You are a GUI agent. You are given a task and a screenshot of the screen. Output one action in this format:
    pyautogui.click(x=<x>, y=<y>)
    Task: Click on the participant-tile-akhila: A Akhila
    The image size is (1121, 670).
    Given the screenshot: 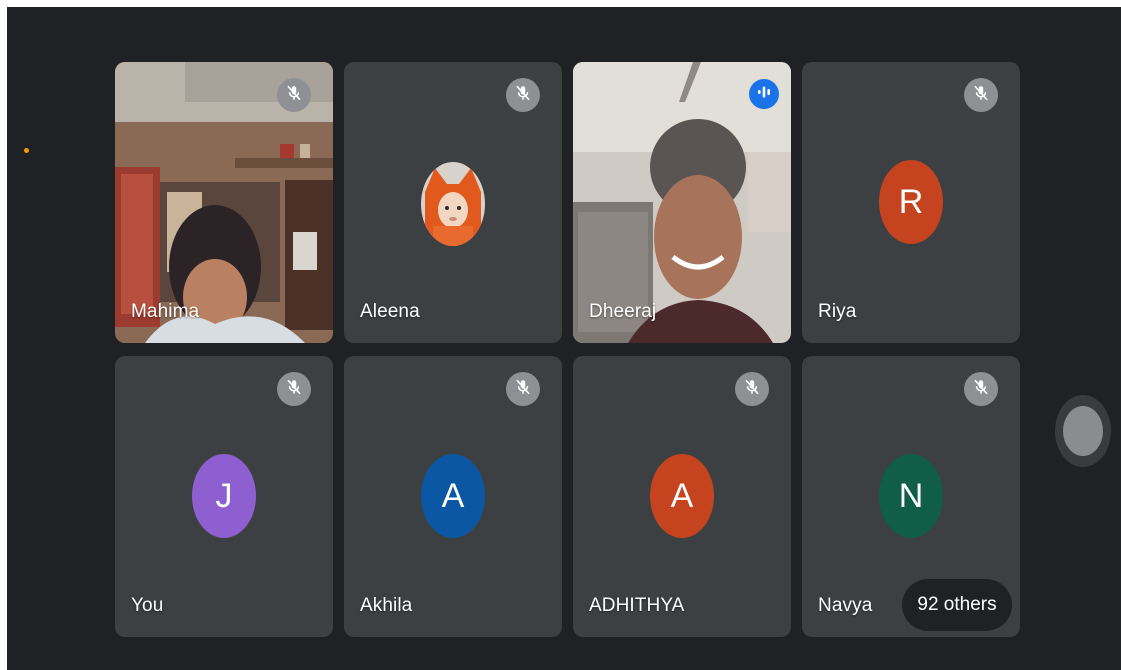 What is the action you would take?
    pyautogui.click(x=453, y=496)
    